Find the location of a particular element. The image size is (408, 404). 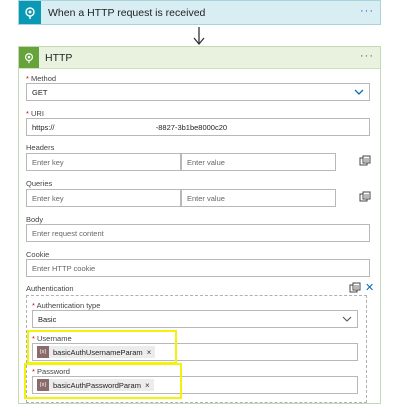

method-value: GET is located at coordinates (40, 92).